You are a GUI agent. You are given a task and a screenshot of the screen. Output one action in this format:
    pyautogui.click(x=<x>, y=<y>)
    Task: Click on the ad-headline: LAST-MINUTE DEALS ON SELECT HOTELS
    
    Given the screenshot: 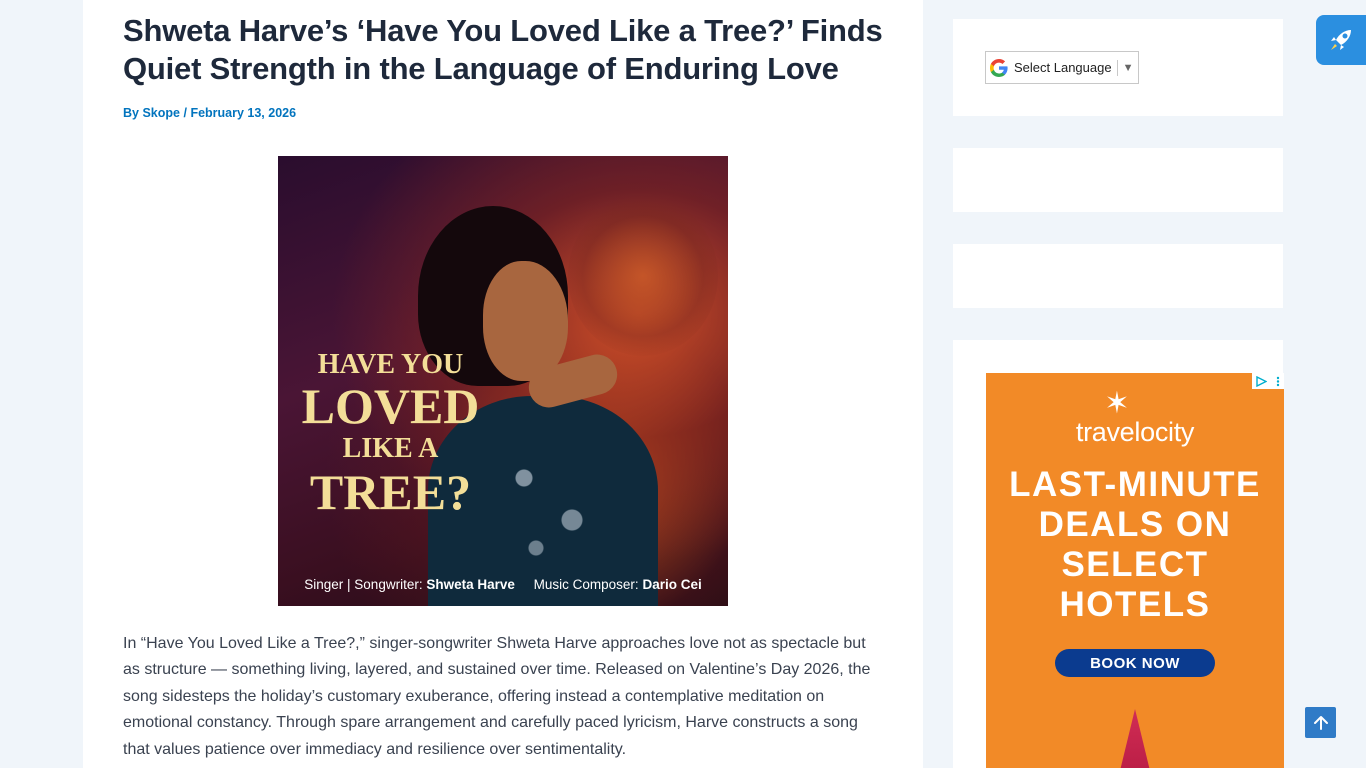 What is the action you would take?
    pyautogui.click(x=1135, y=545)
    